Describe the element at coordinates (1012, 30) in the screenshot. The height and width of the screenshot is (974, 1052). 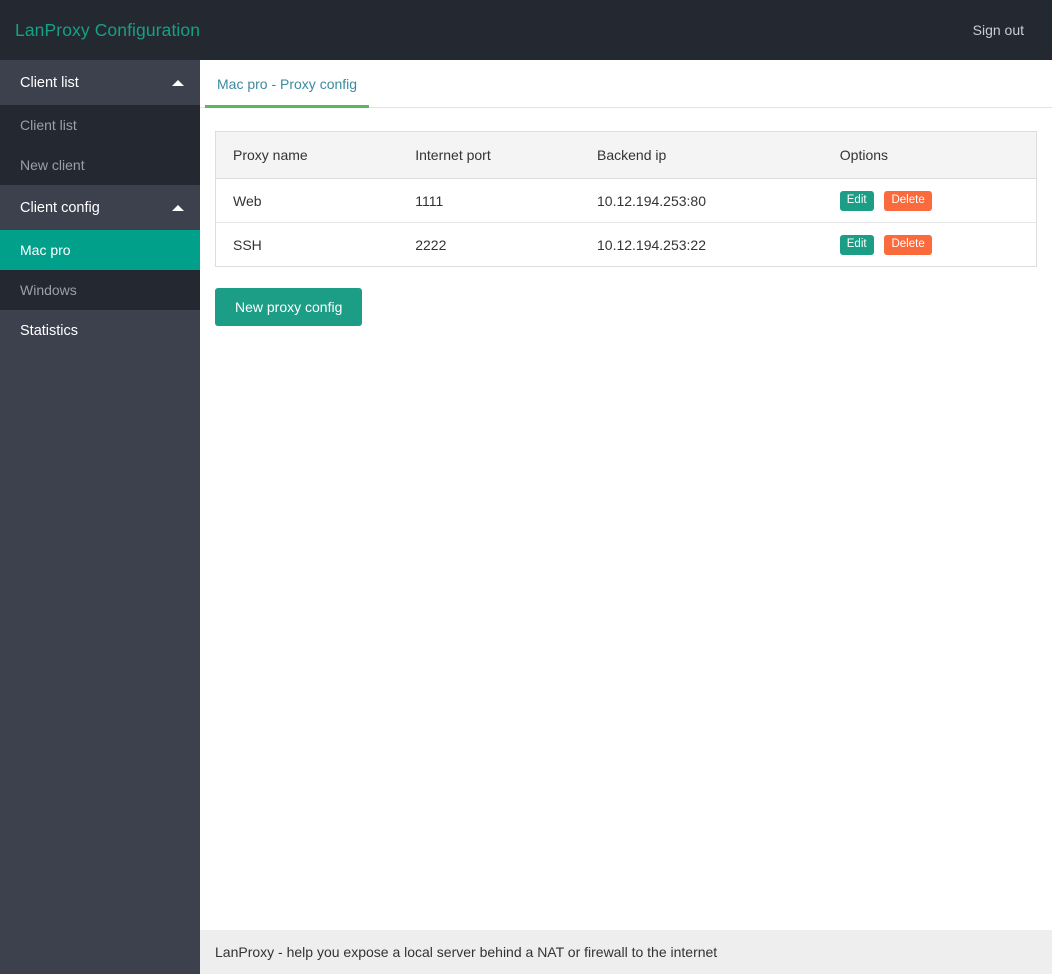
I see `sign-out-link: Sign out` at that location.